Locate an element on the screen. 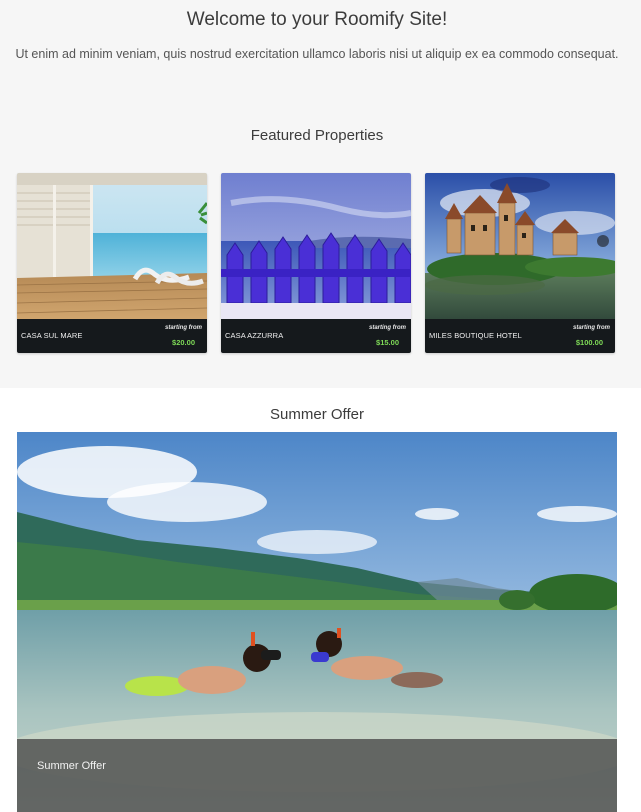 This screenshot has height=812, width=641. property-card-casa-sul-mare: CASA SUL MARE starting from $20.00 is located at coordinates (112, 263).